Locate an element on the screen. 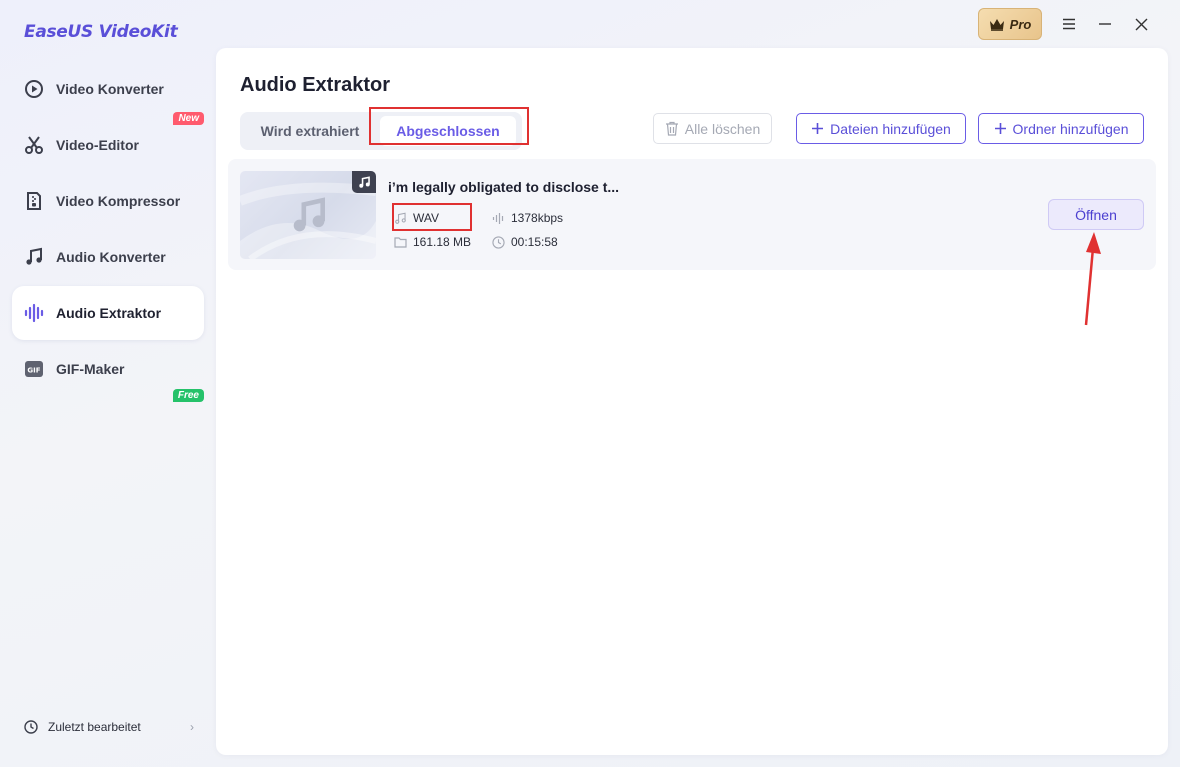 This screenshot has height=767, width=1180. menu-button is located at coordinates (1069, 24).